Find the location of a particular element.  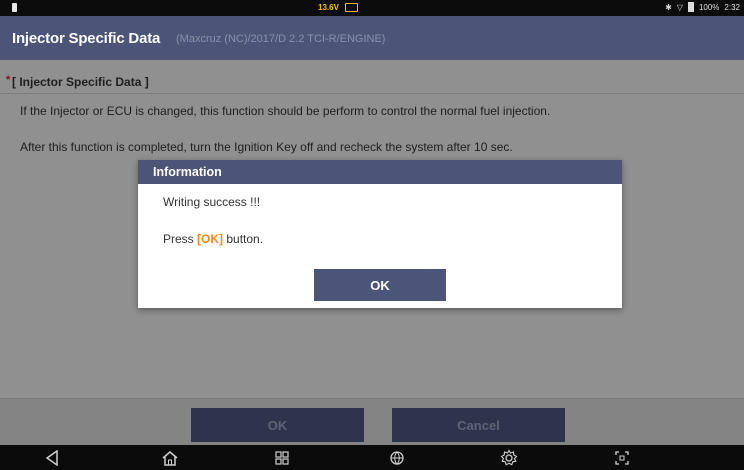

dialog-title: Information is located at coordinates (187, 172).